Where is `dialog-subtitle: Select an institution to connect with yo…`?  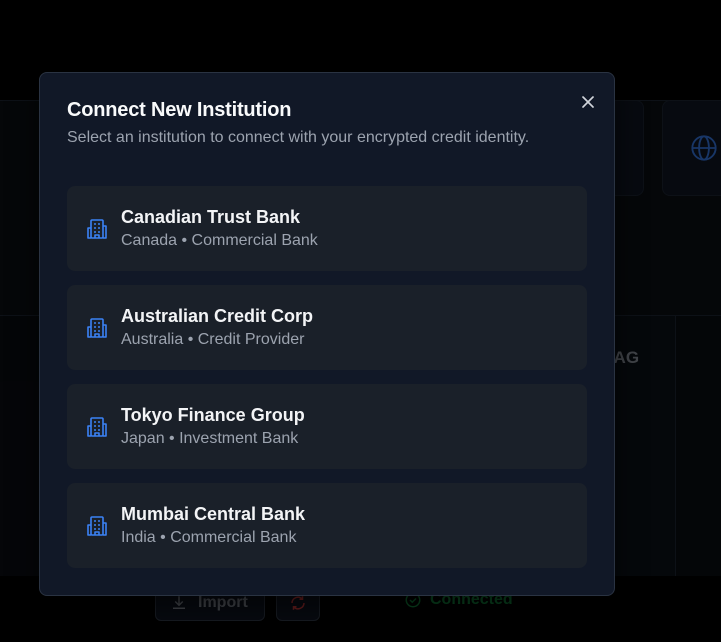 dialog-subtitle: Select an institution to connect with yo… is located at coordinates (298, 137).